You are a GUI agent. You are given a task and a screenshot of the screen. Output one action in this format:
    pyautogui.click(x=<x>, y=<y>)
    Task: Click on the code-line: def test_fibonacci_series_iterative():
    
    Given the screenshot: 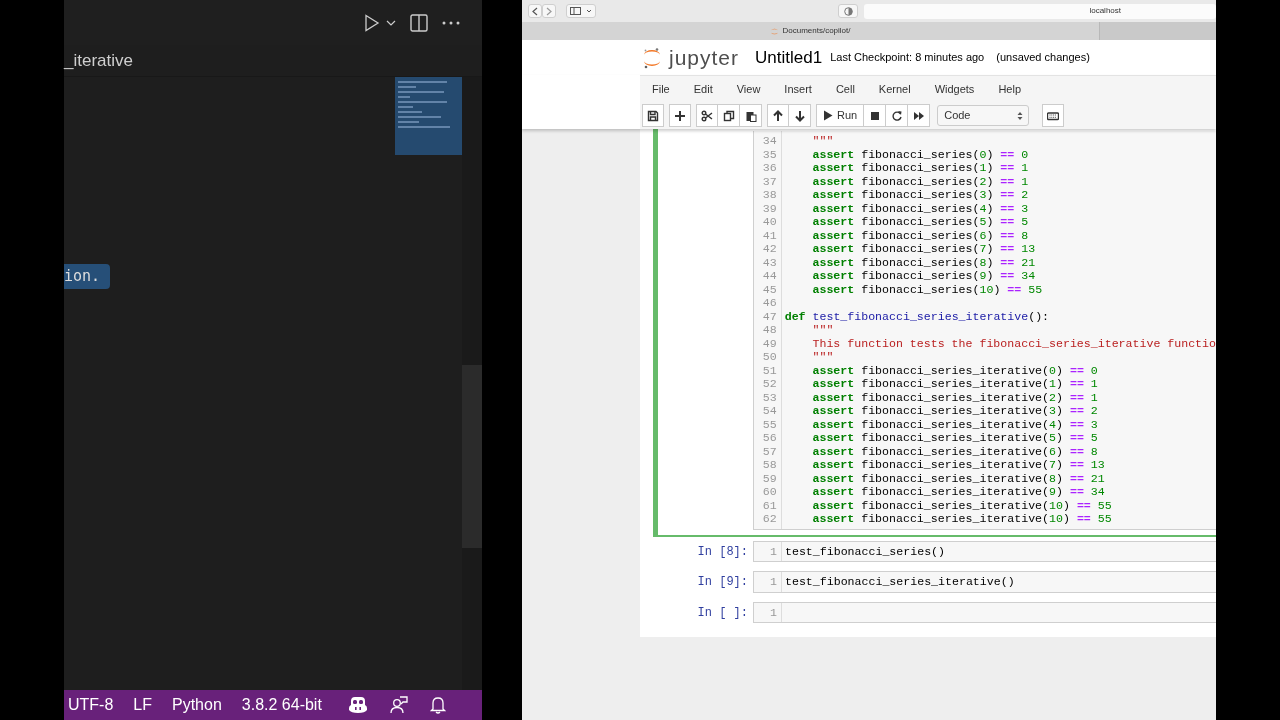 What is the action you would take?
    pyautogui.click(x=917, y=316)
    